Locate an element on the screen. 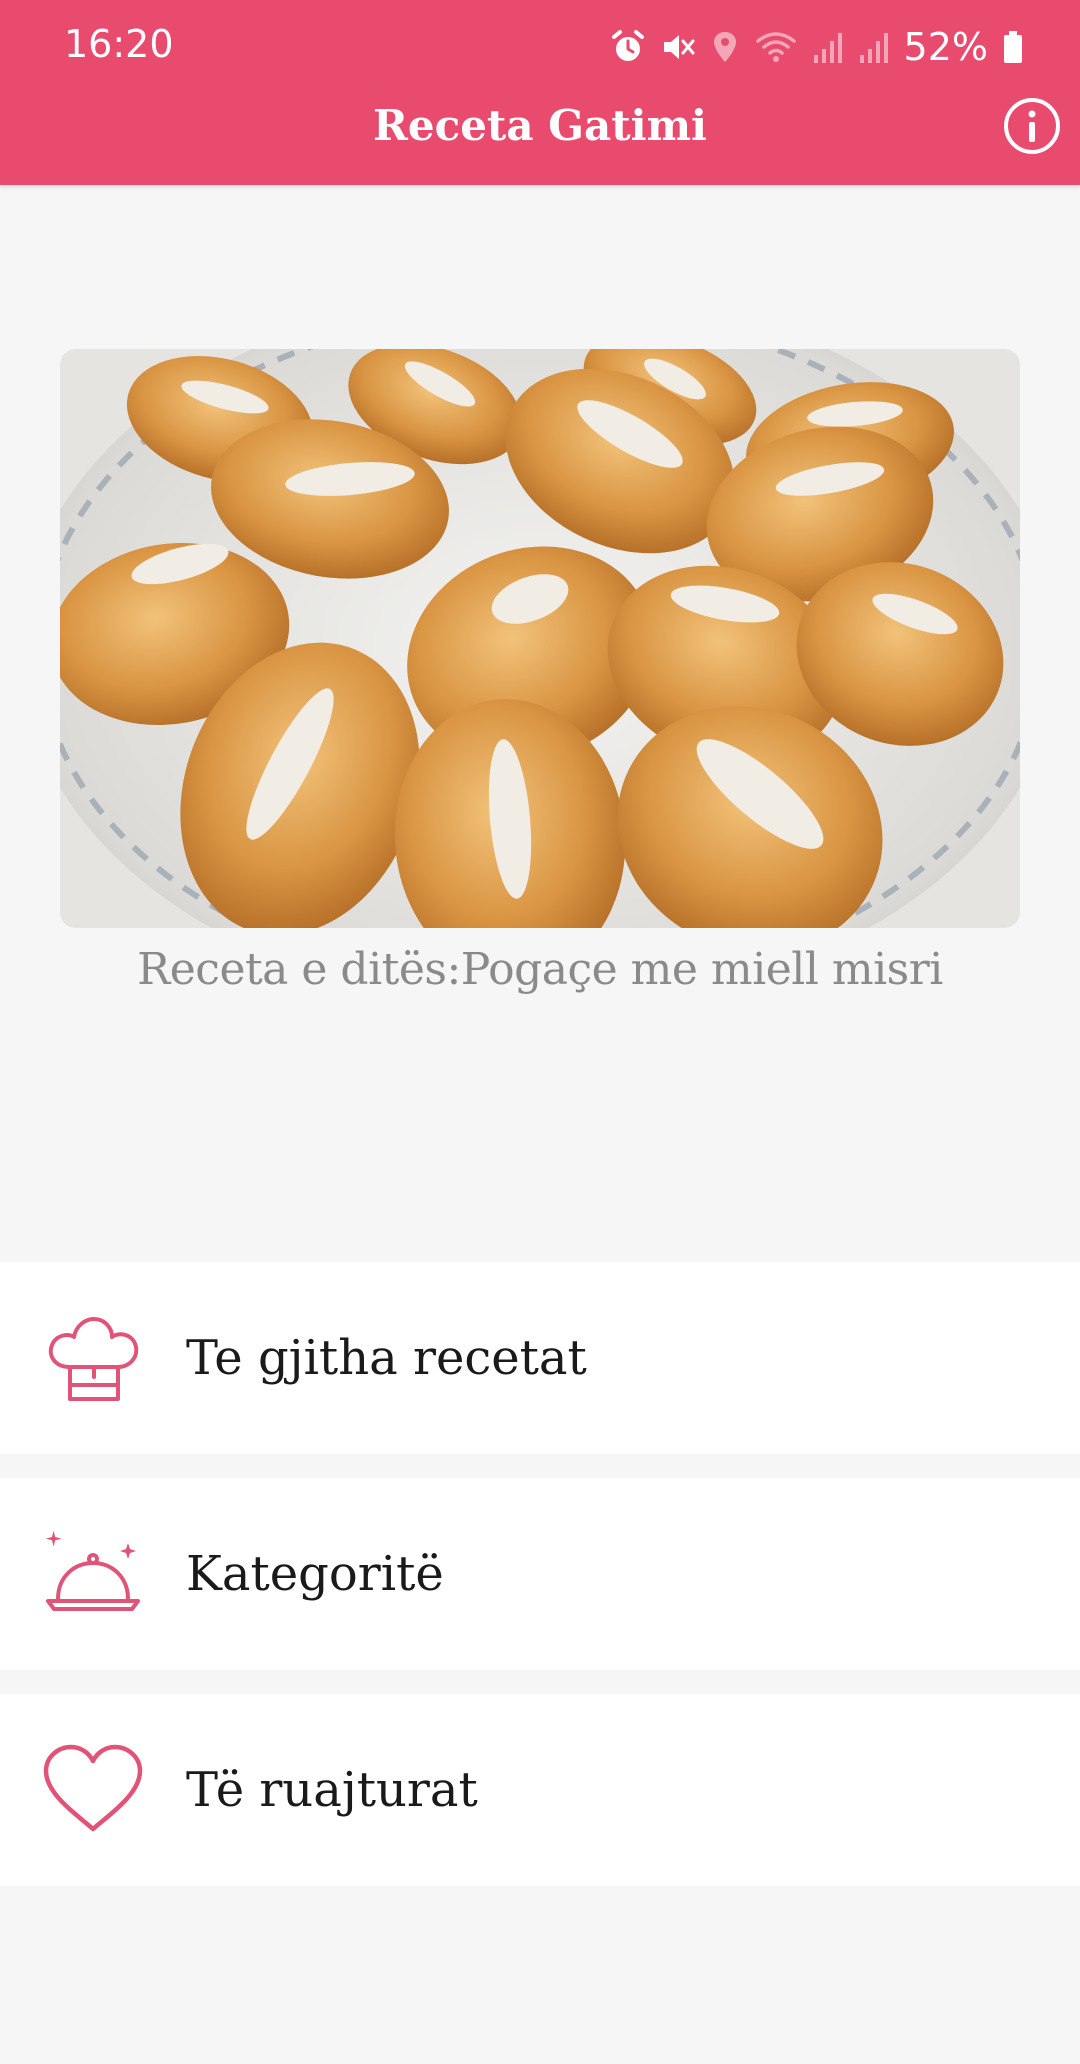  serving-dish-icon is located at coordinates (93, 1574).